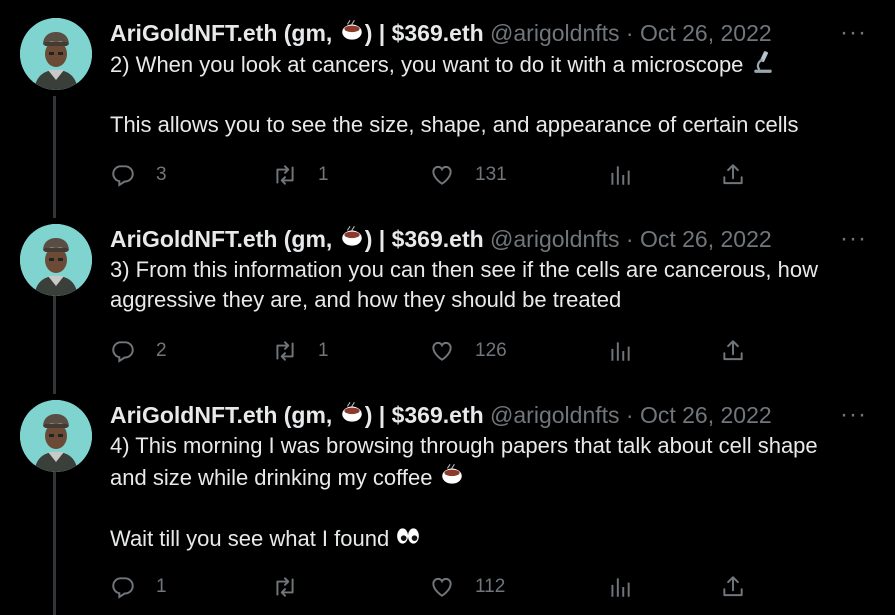 This screenshot has width=895, height=615. I want to click on reply-count: 3, so click(161, 174).